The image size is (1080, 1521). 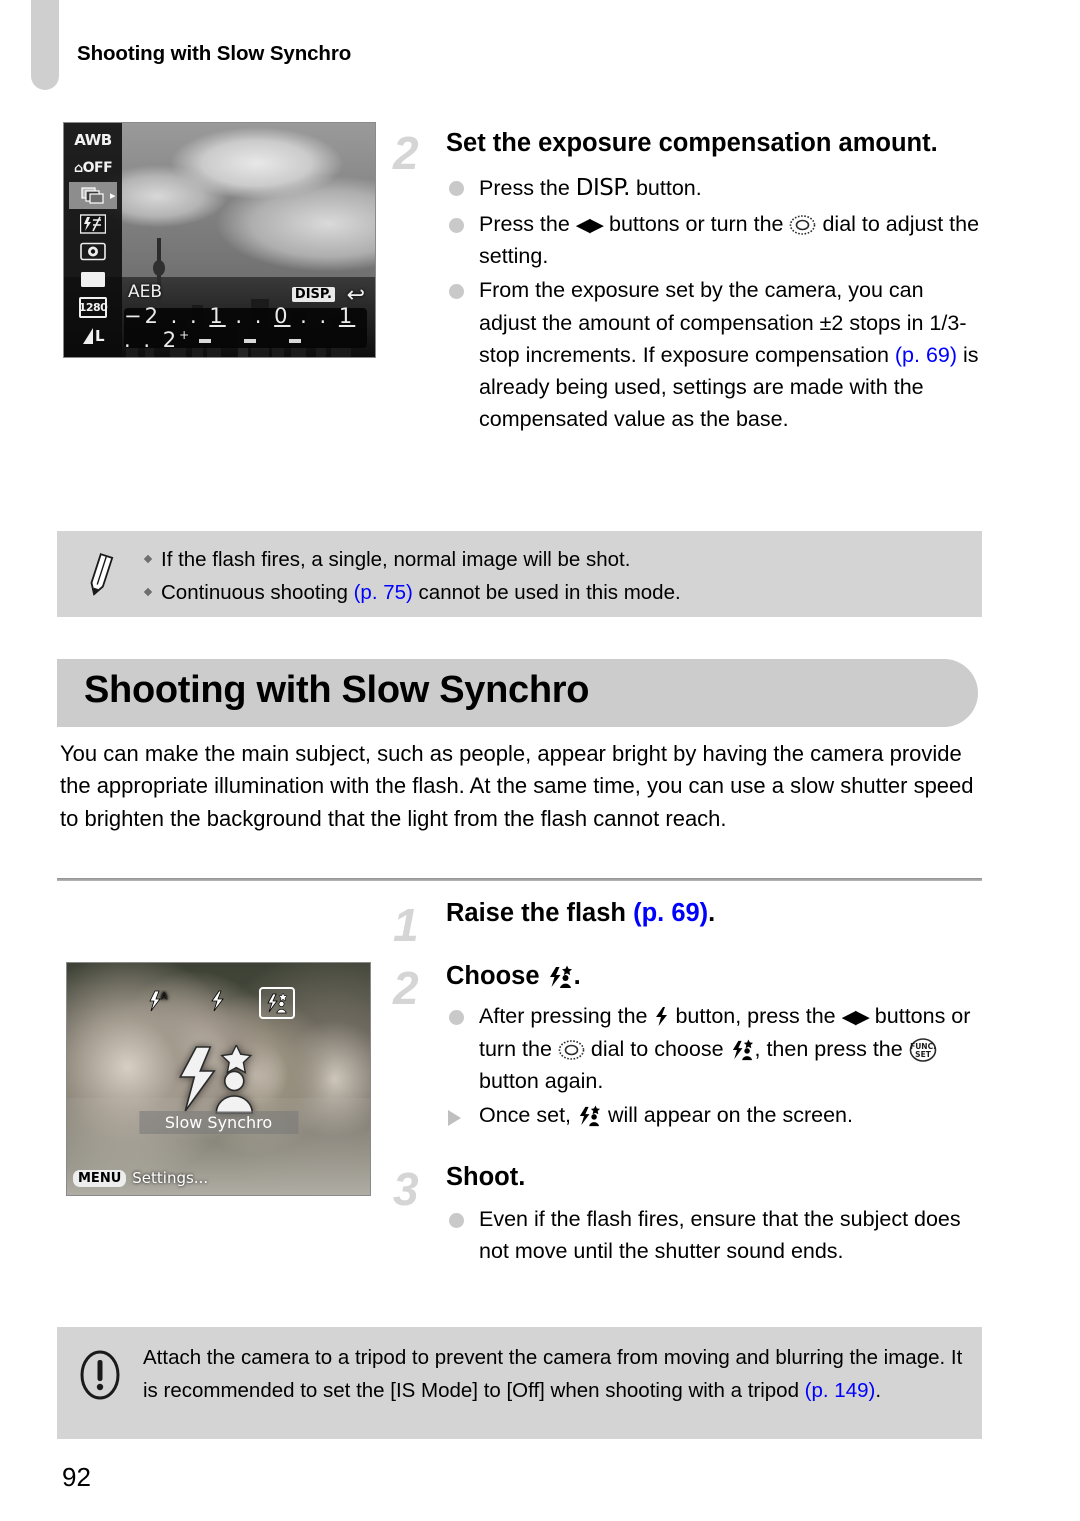 I want to click on func-item-flash-exposure-comp, so click(x=93, y=223).